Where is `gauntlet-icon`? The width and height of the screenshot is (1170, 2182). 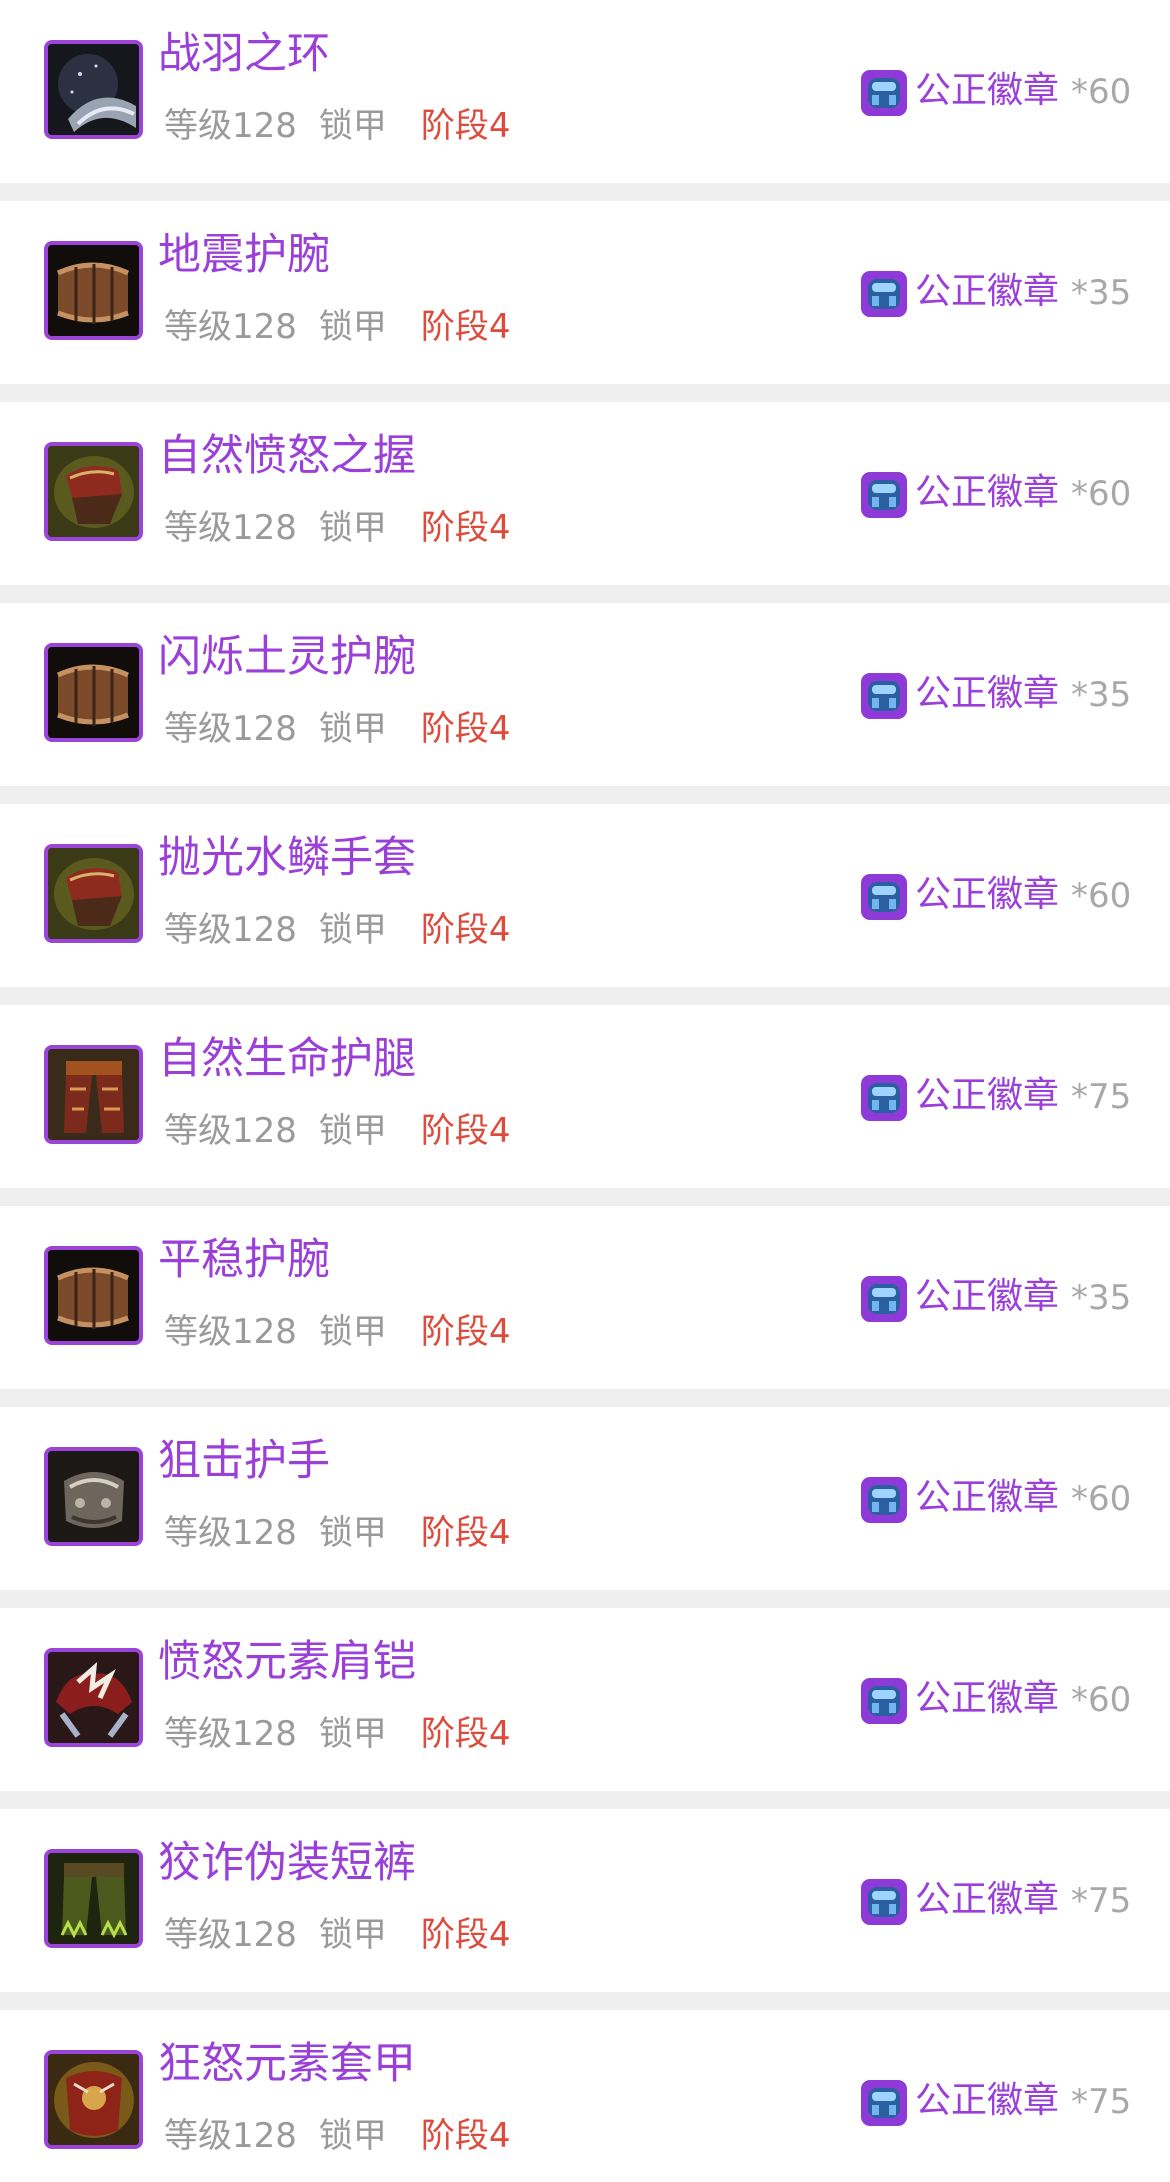
gauntlet-icon is located at coordinates (93, 491).